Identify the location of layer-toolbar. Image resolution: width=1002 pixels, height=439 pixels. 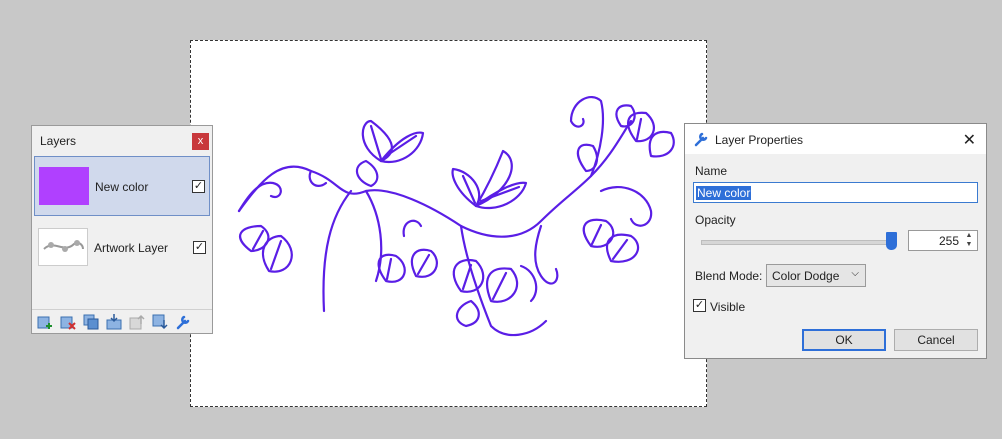
(122, 321).